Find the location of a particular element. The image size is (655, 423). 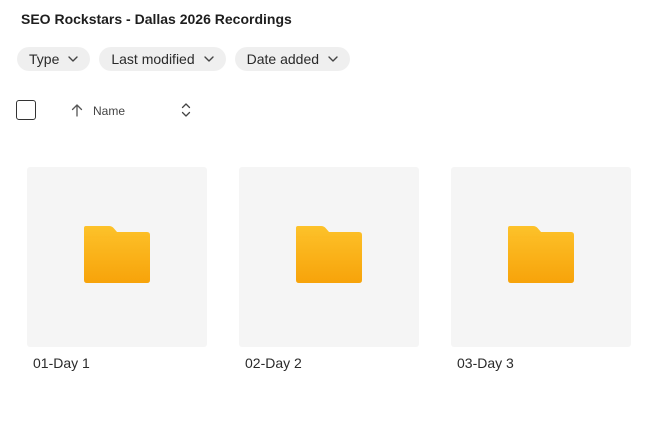

folder-card: 02-Day 2 is located at coordinates (329, 269).